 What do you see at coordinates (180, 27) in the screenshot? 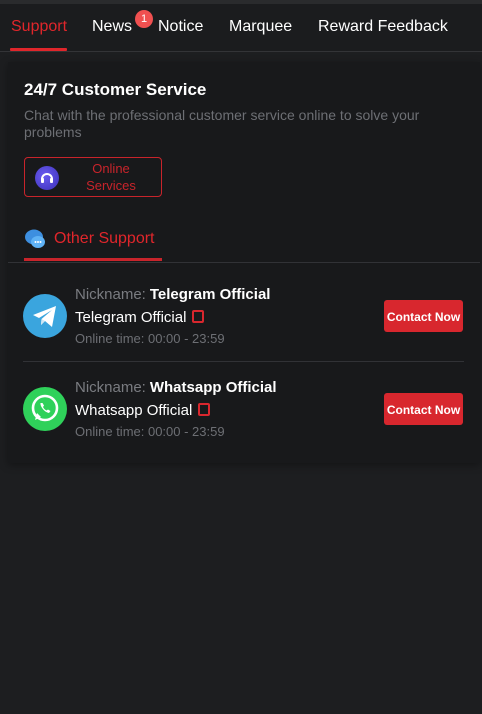
I see `tab-notice: Notice` at bounding box center [180, 27].